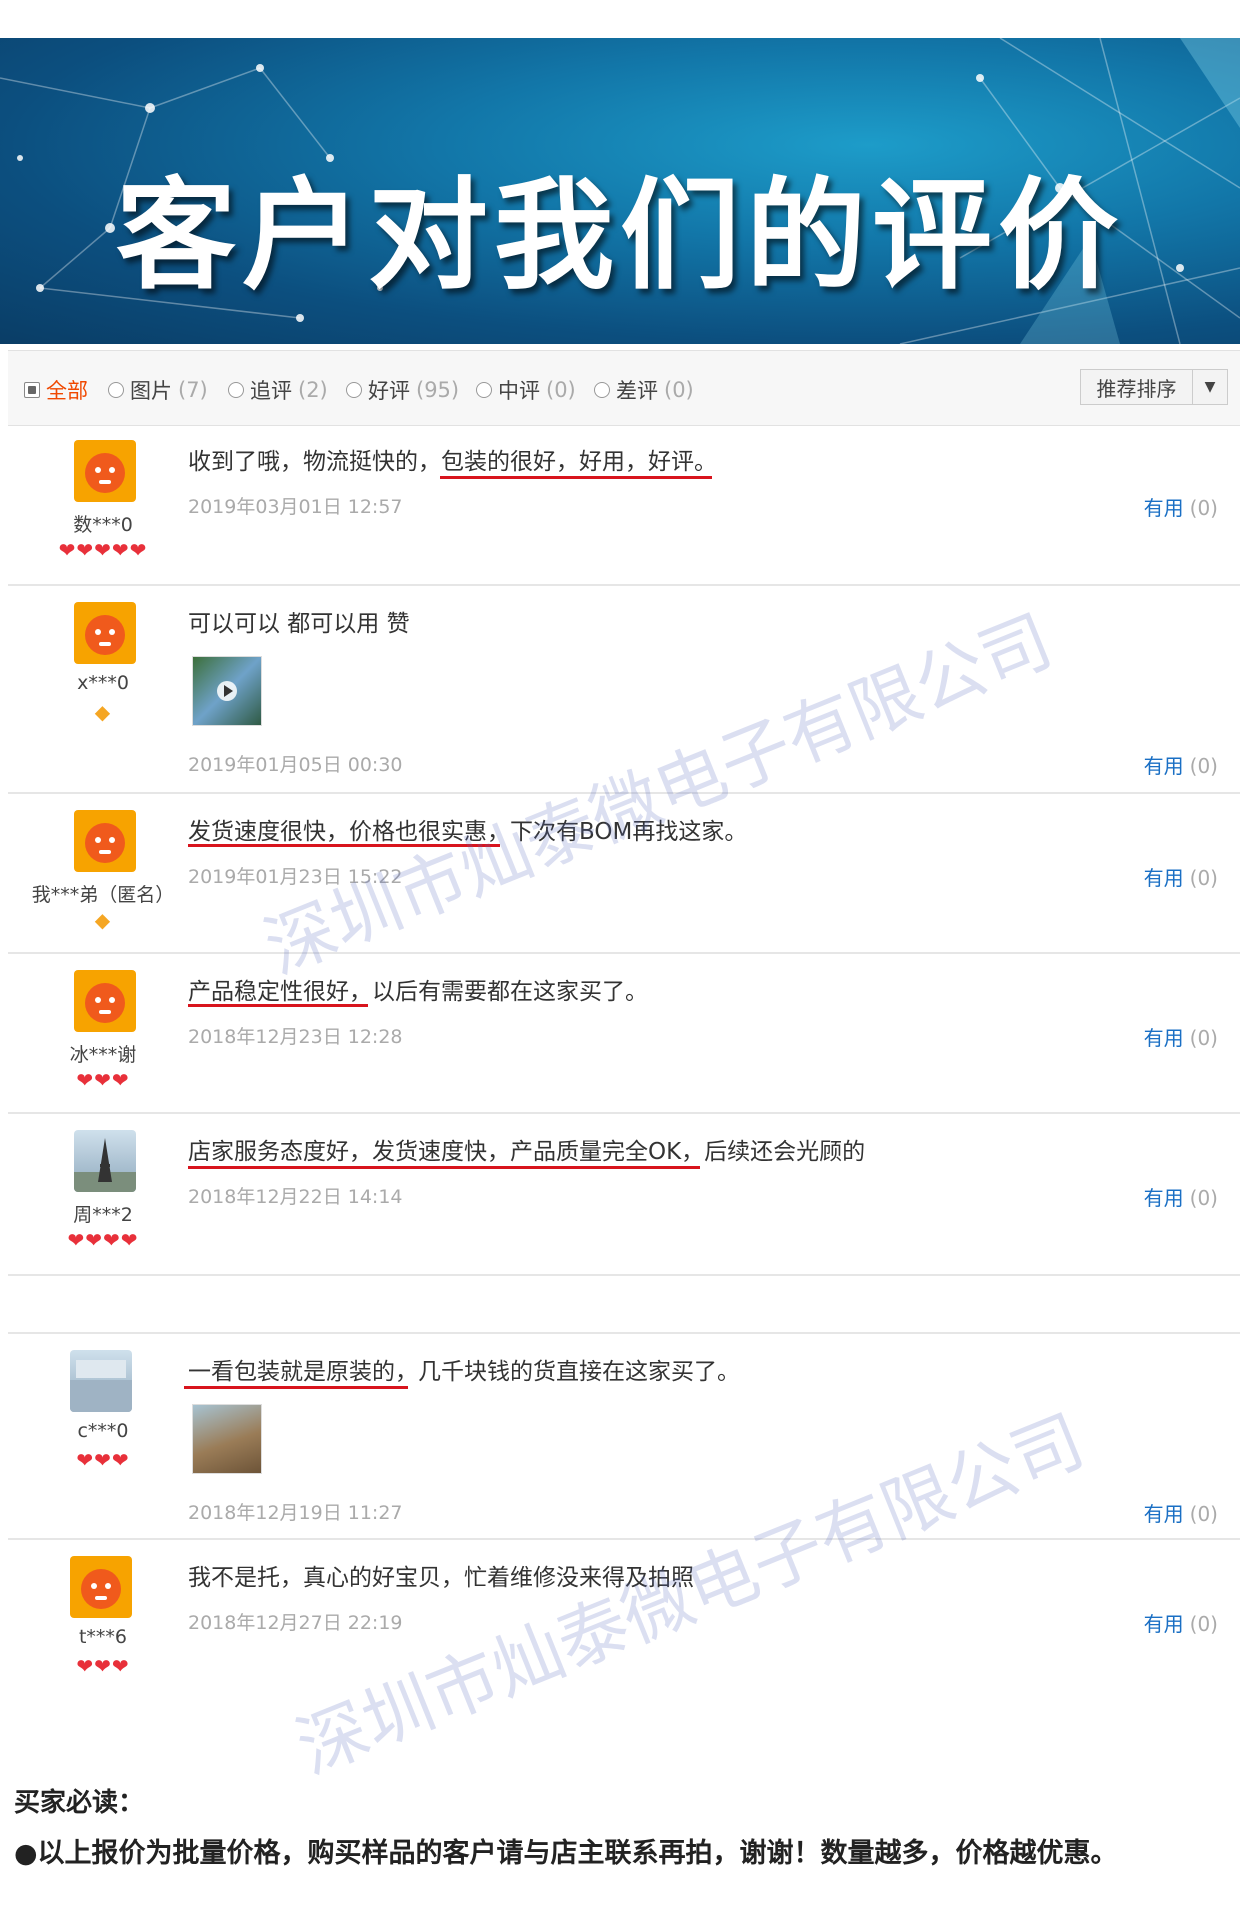 This screenshot has height=1920, width=1240. What do you see at coordinates (295, 507) in the screenshot?
I see `review-date: 2019年03月01日 12:57` at bounding box center [295, 507].